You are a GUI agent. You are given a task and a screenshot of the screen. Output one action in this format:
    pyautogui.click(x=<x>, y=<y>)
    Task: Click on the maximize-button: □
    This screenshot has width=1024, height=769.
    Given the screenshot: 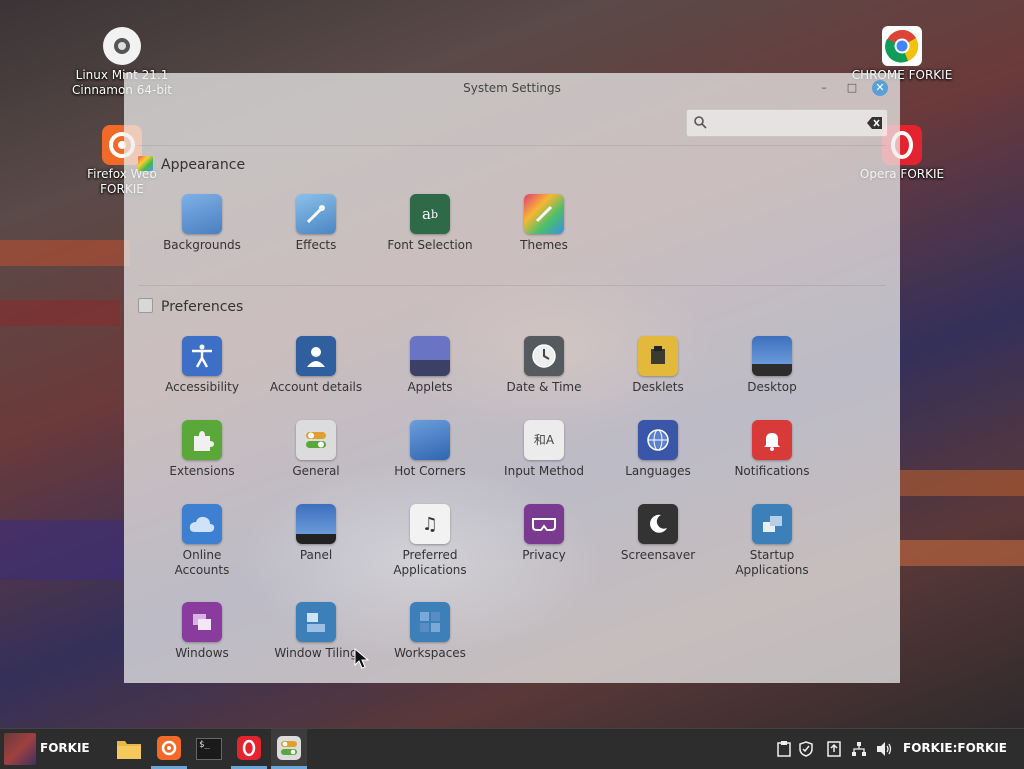 What is the action you would take?
    pyautogui.click(x=852, y=88)
    